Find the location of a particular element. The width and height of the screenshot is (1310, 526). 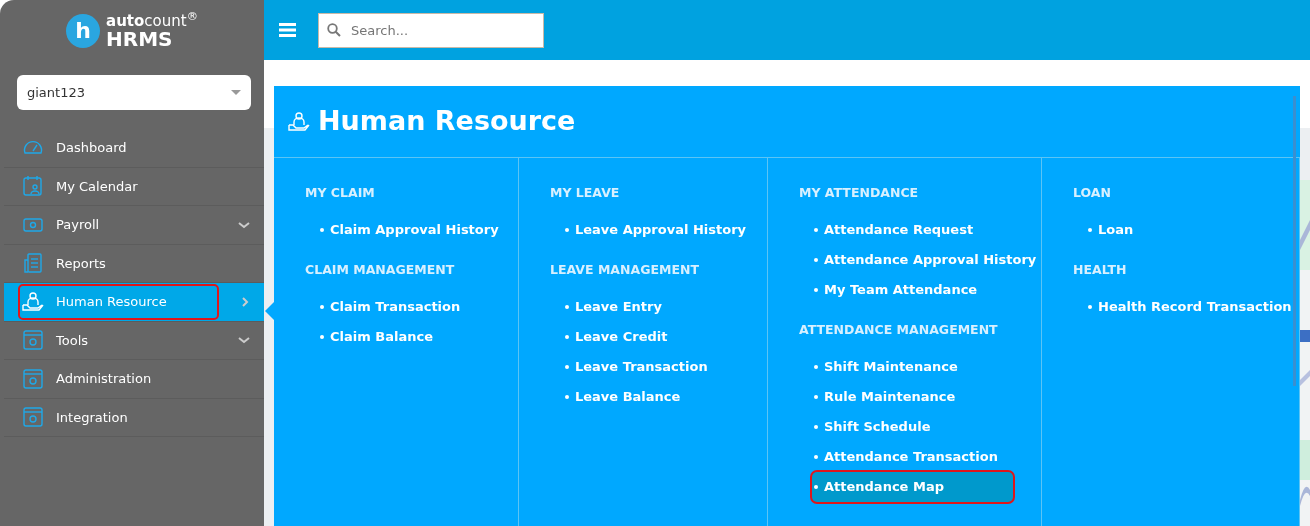

sidebar-item: Integration is located at coordinates (134, 417).